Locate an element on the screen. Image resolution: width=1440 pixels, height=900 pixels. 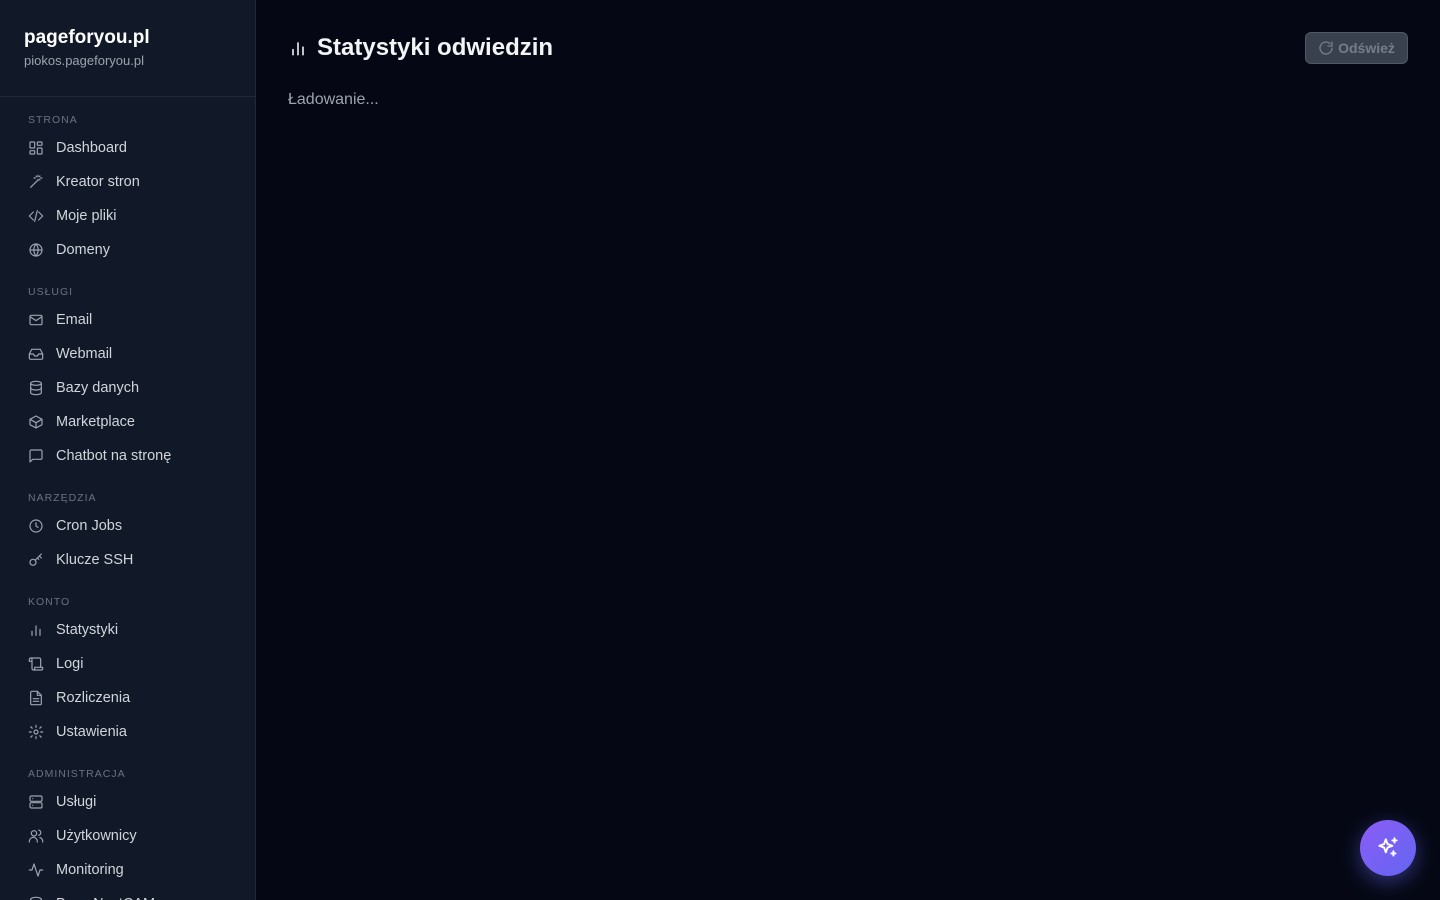
sidebar-item-label: Statystyki is located at coordinates (87, 630).